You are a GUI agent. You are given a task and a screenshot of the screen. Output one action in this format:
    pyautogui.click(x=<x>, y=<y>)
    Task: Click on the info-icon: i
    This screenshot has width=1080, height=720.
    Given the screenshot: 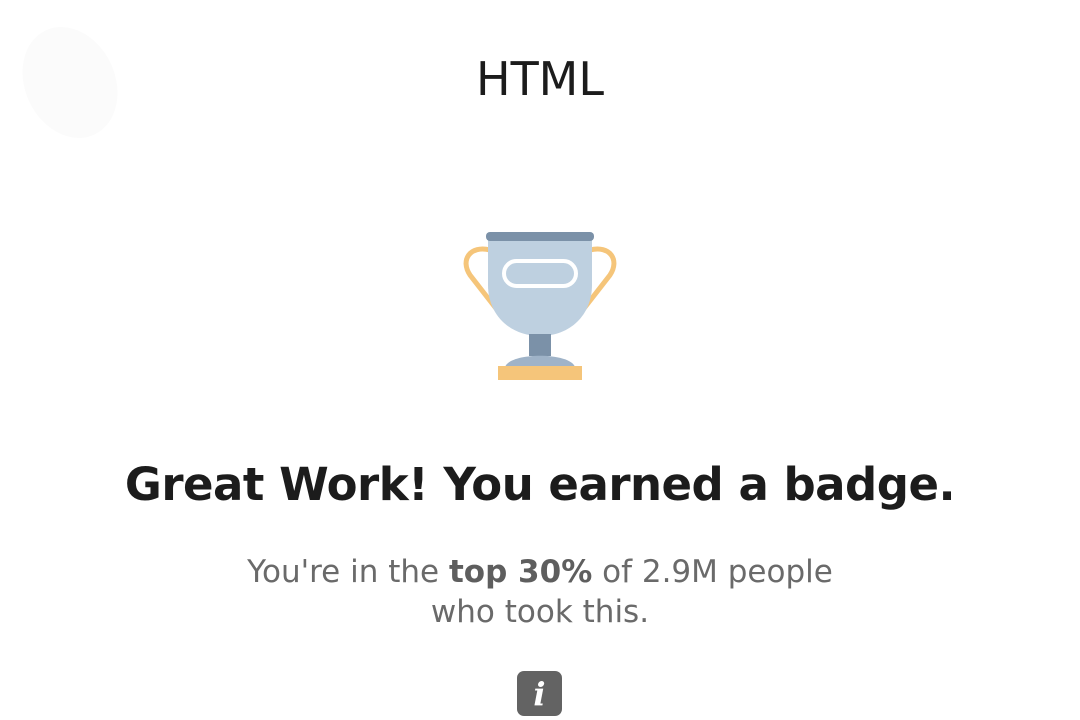 What is the action you would take?
    pyautogui.click(x=539, y=693)
    